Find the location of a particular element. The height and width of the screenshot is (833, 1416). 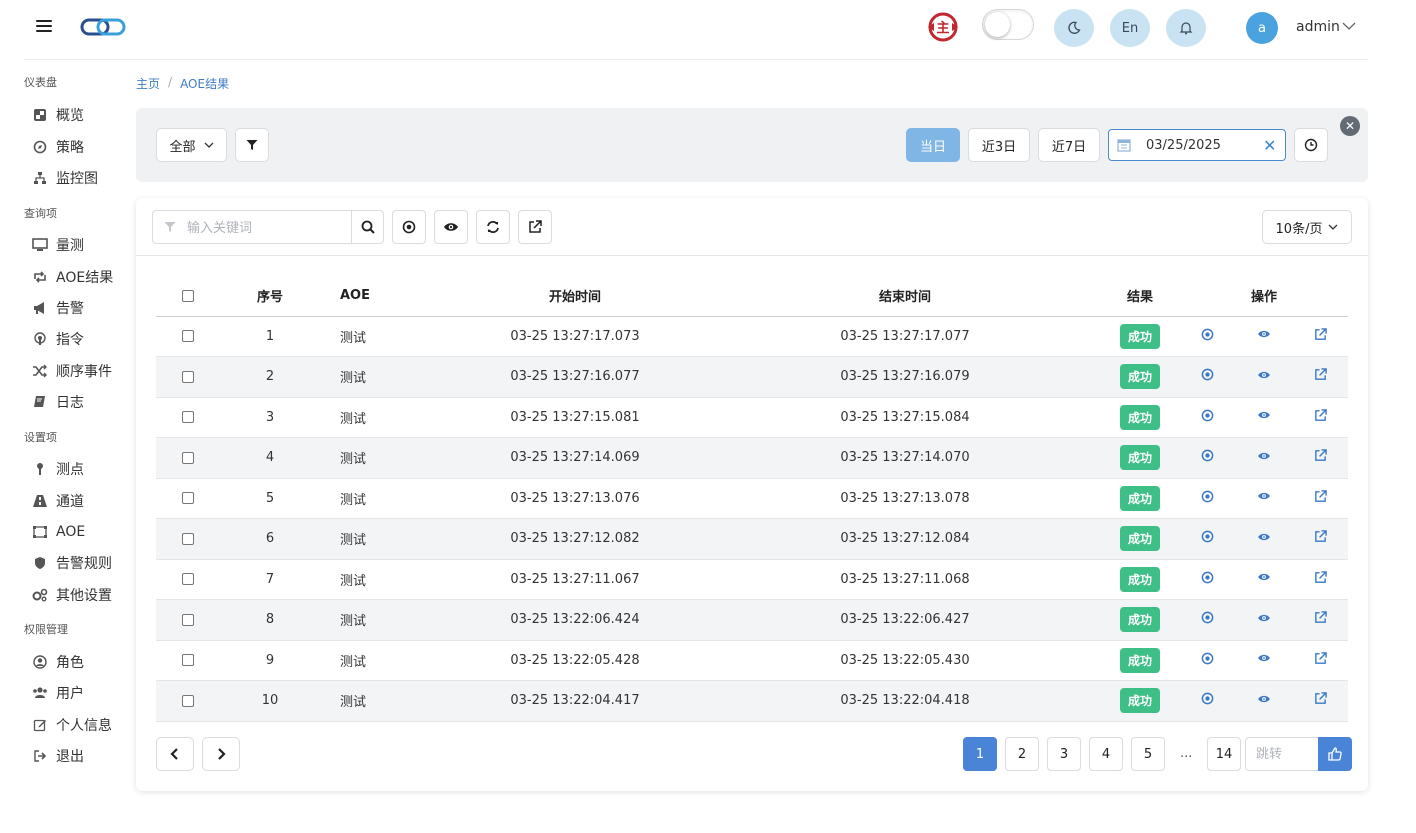

time-picker-button is located at coordinates (1311, 145).